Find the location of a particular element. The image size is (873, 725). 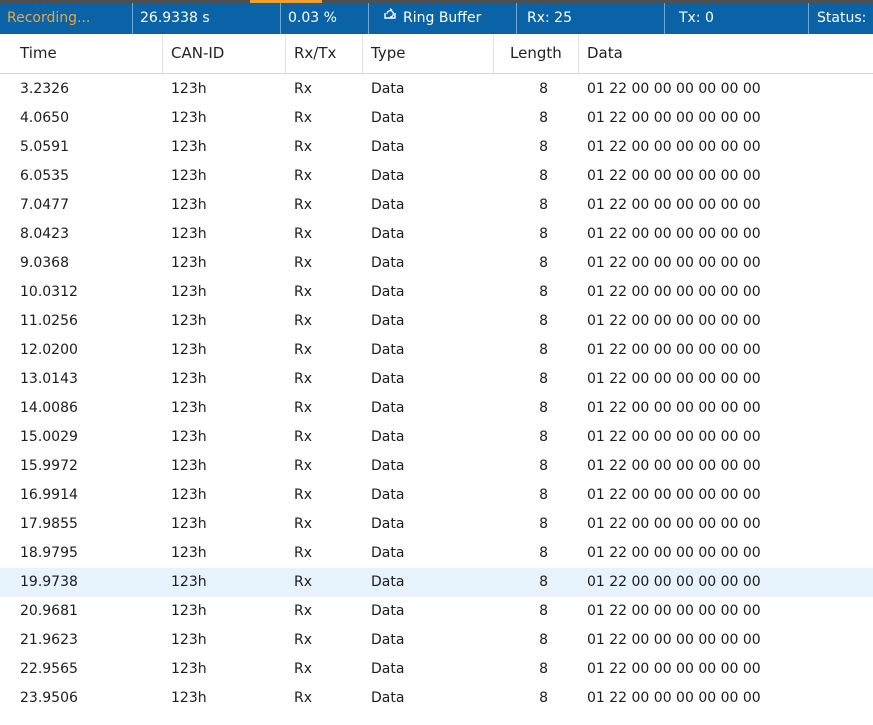

column-header-type: Type is located at coordinates (428, 53).